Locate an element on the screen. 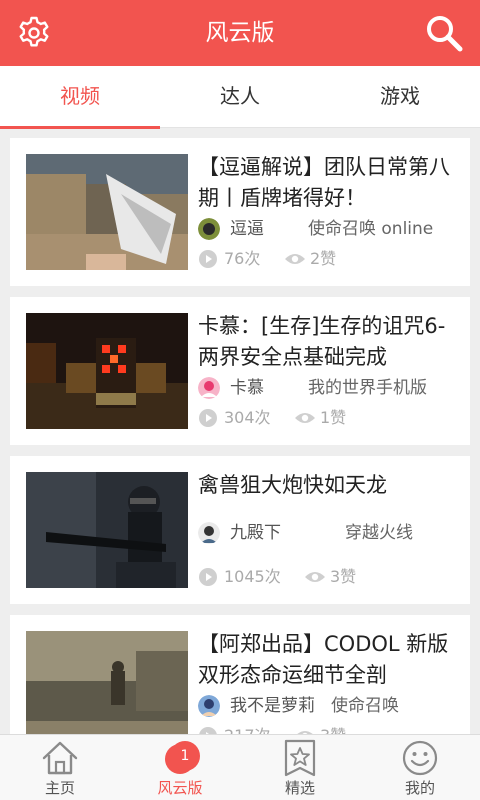 This screenshot has width=480, height=800. notification-badge: 1 is located at coordinates (185, 756).